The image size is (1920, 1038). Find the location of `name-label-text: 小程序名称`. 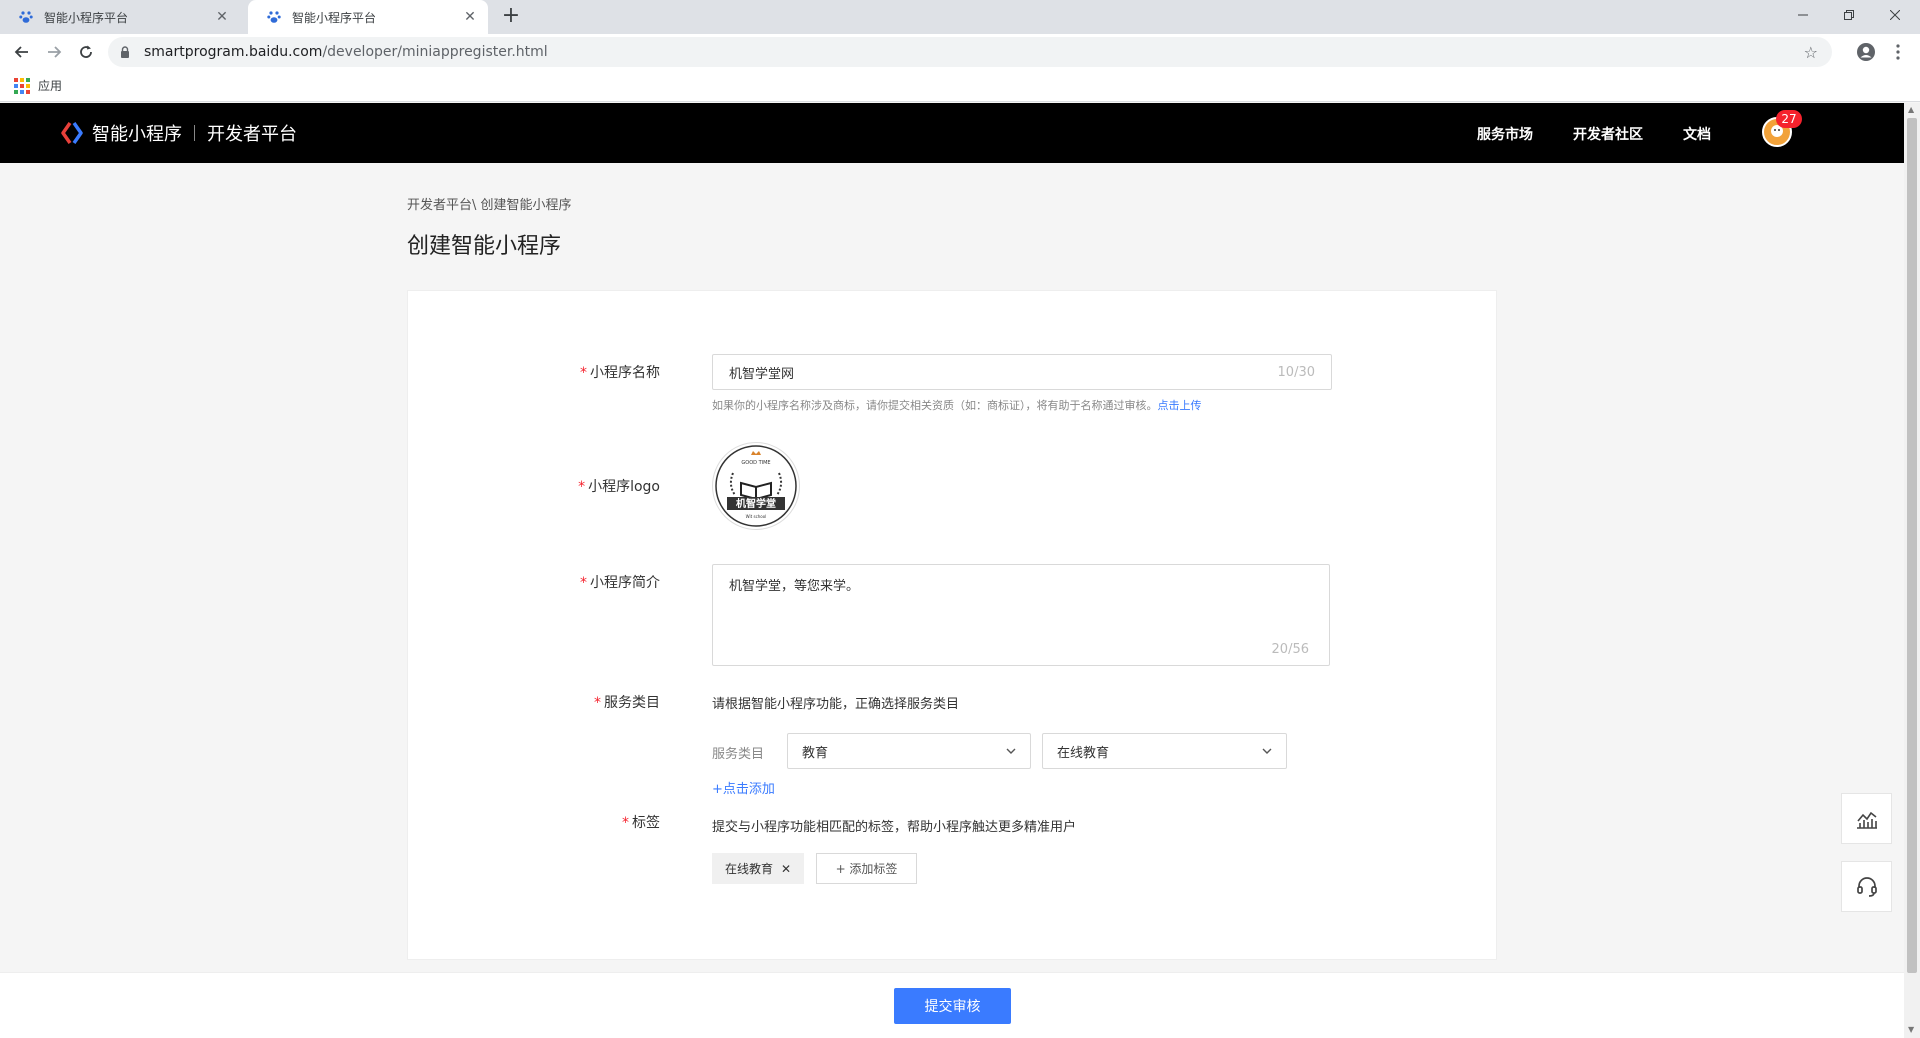

name-label-text: 小程序名称 is located at coordinates (625, 373).